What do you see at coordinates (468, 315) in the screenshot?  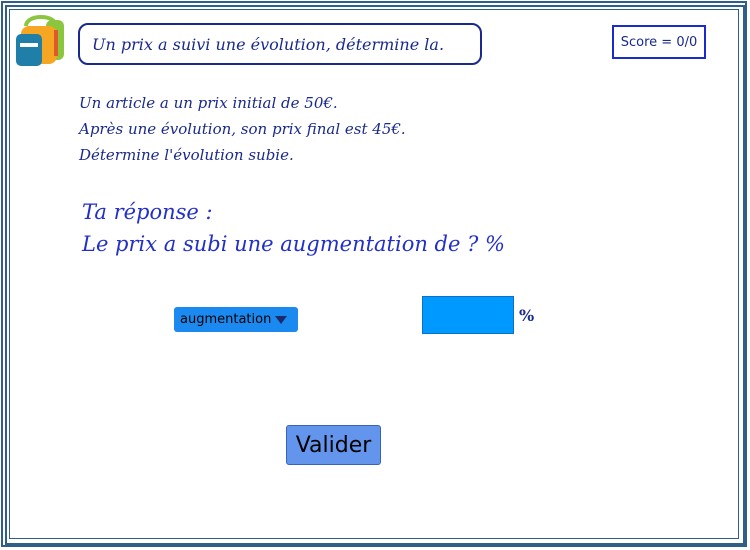 I see `percentage-input` at bounding box center [468, 315].